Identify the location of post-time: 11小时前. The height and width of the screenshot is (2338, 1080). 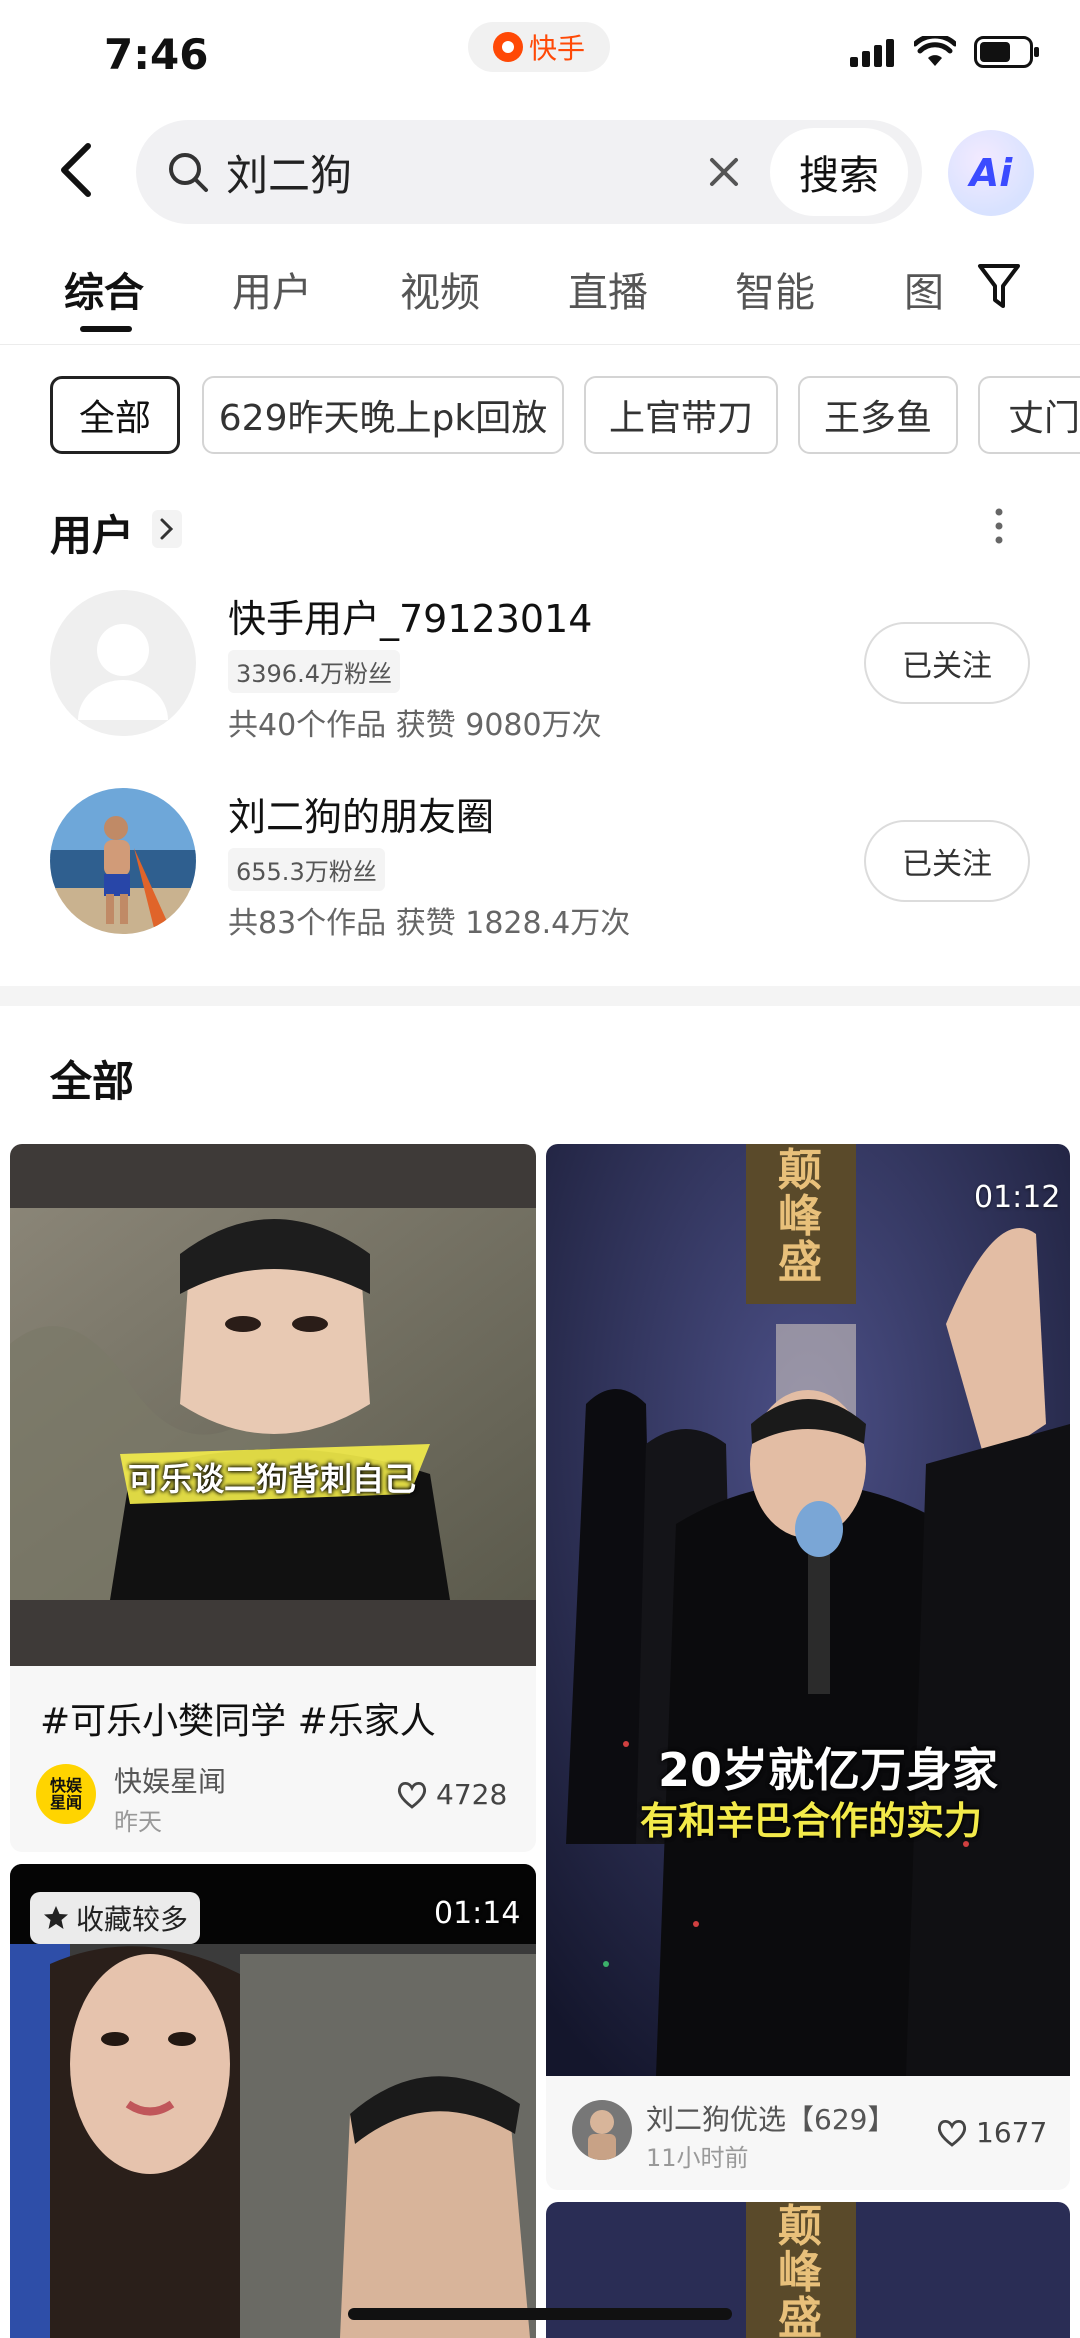
(697, 2158).